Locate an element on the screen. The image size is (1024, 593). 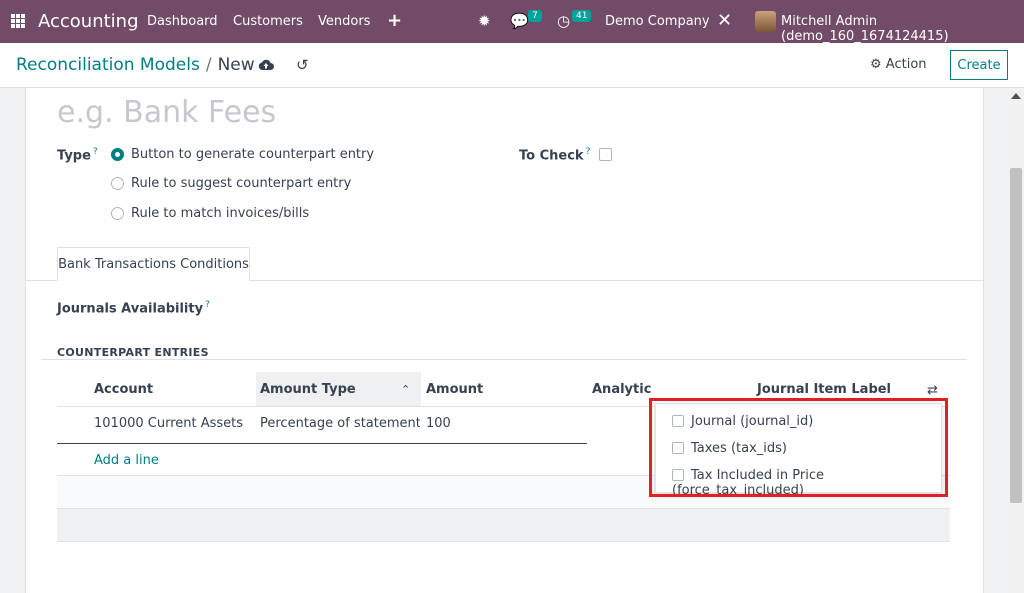
journals-availability-label: Journals Availability? is located at coordinates (133, 308).